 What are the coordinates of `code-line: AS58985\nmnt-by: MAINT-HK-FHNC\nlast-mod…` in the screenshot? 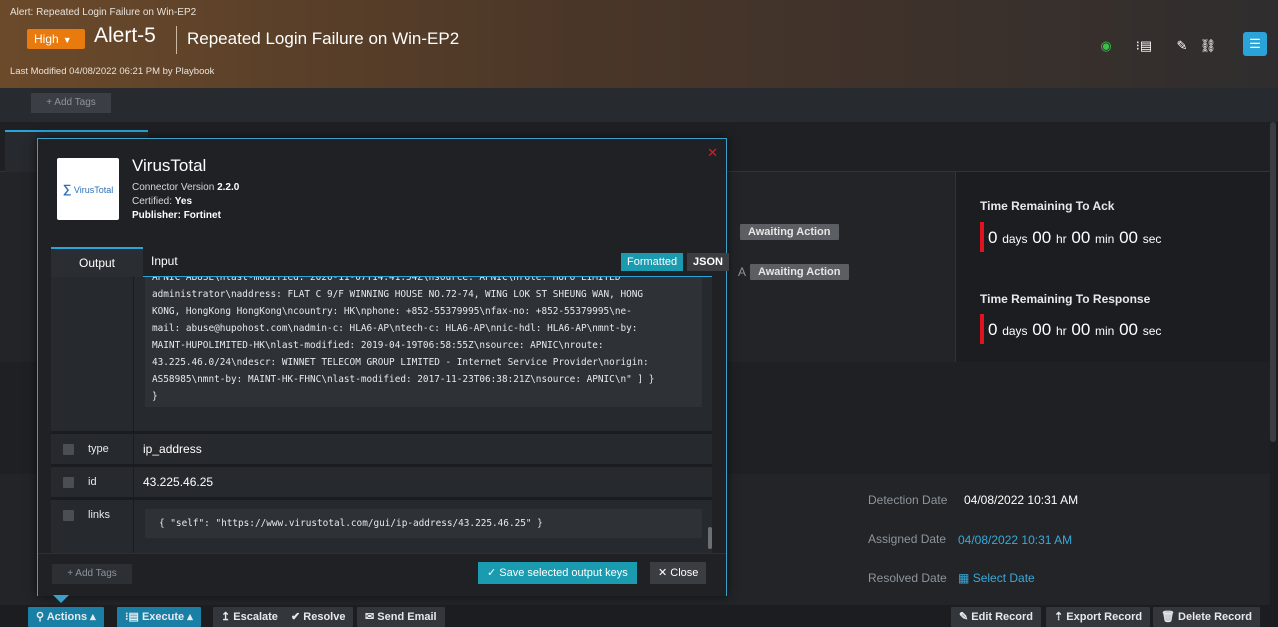 It's located at (403, 379).